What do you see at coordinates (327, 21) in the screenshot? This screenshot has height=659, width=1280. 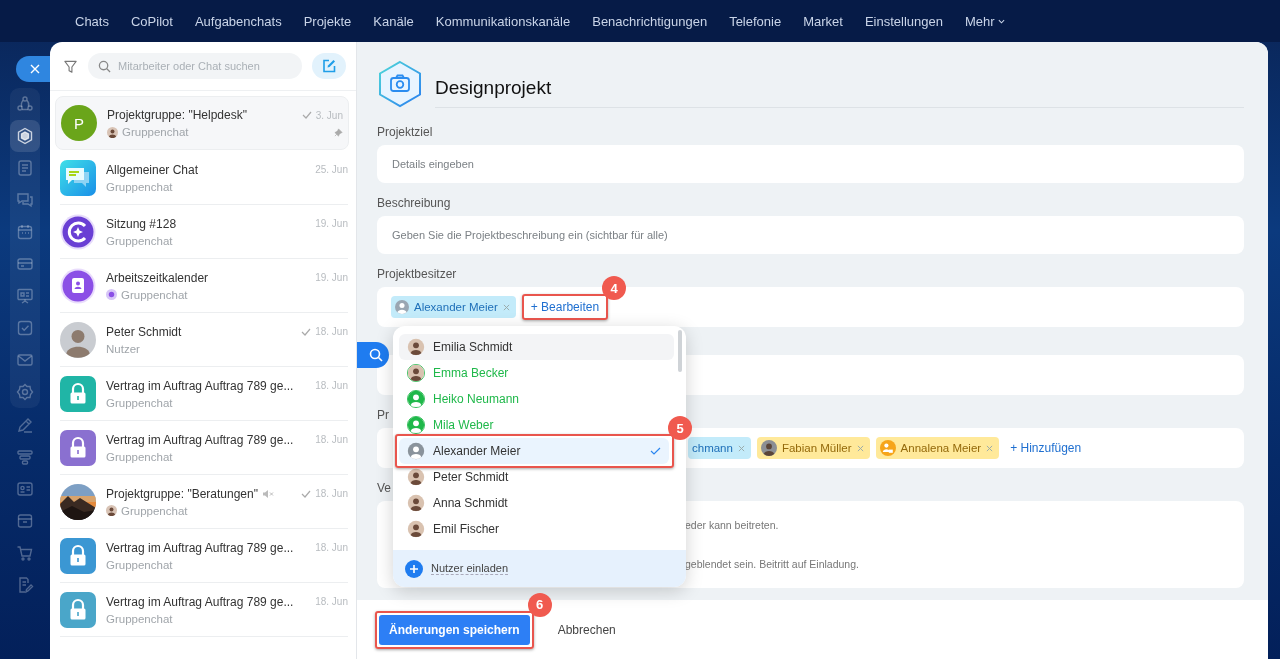 I see `nav-item: Projekte` at bounding box center [327, 21].